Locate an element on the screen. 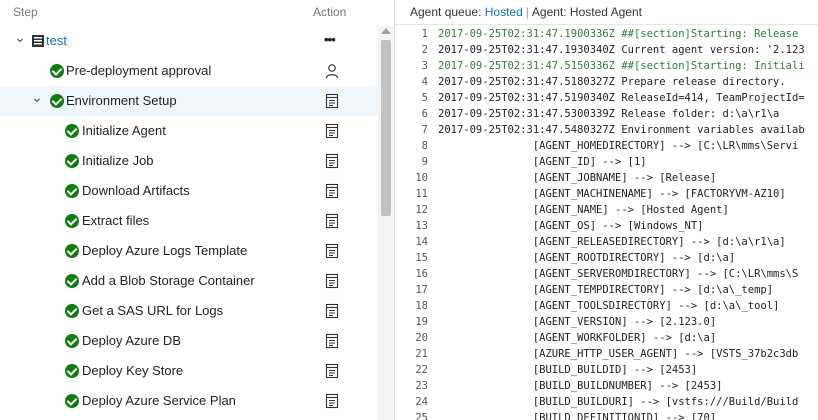  log-line-number: 4 is located at coordinates (424, 82).